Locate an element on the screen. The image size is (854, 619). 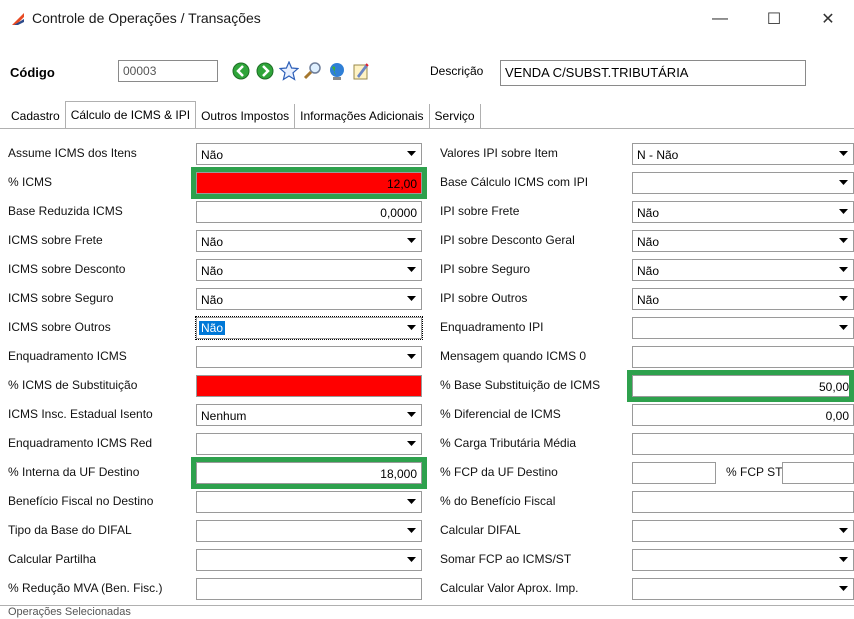
ipi-sobre-frete-label: IPI sobre Frete is located at coordinates (480, 211).